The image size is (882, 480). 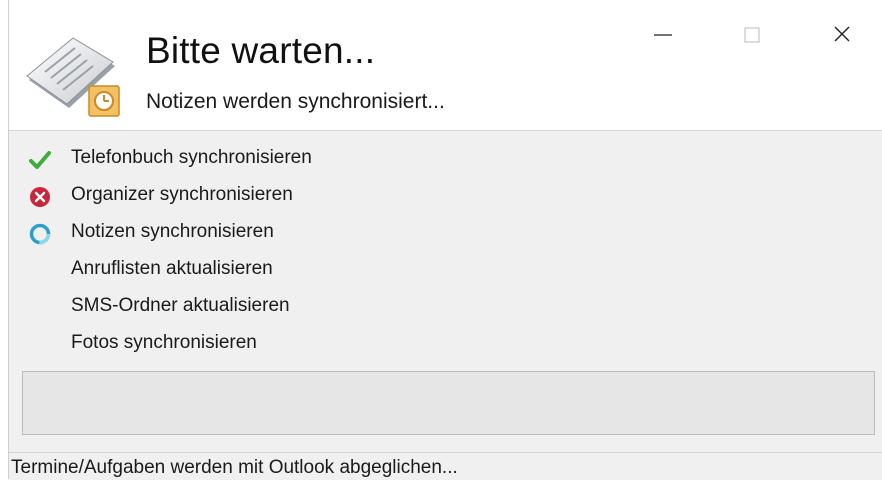 I want to click on task-item-fotos: Fotos synchronisieren, so click(x=445, y=347).